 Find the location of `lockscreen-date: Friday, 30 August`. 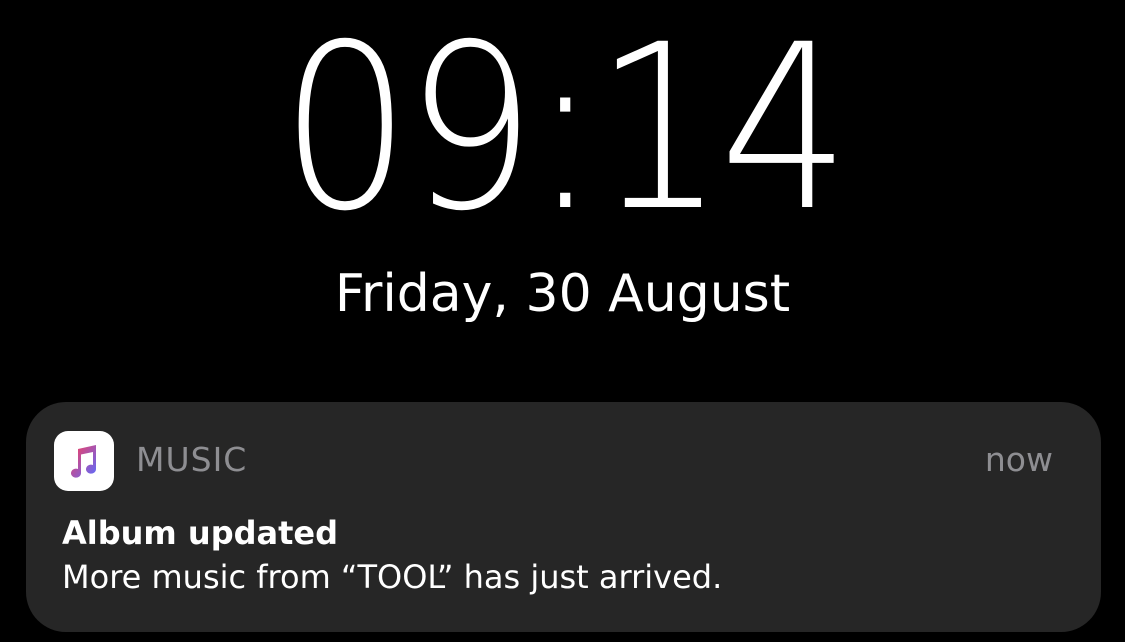

lockscreen-date: Friday, 30 August is located at coordinates (562, 294).